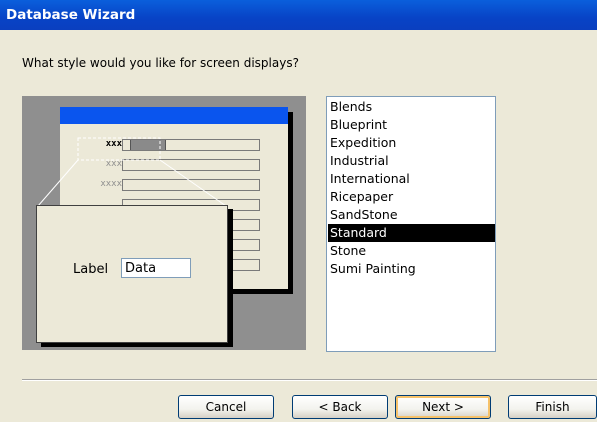  What do you see at coordinates (340, 407) in the screenshot?
I see `back-button: < Back` at bounding box center [340, 407].